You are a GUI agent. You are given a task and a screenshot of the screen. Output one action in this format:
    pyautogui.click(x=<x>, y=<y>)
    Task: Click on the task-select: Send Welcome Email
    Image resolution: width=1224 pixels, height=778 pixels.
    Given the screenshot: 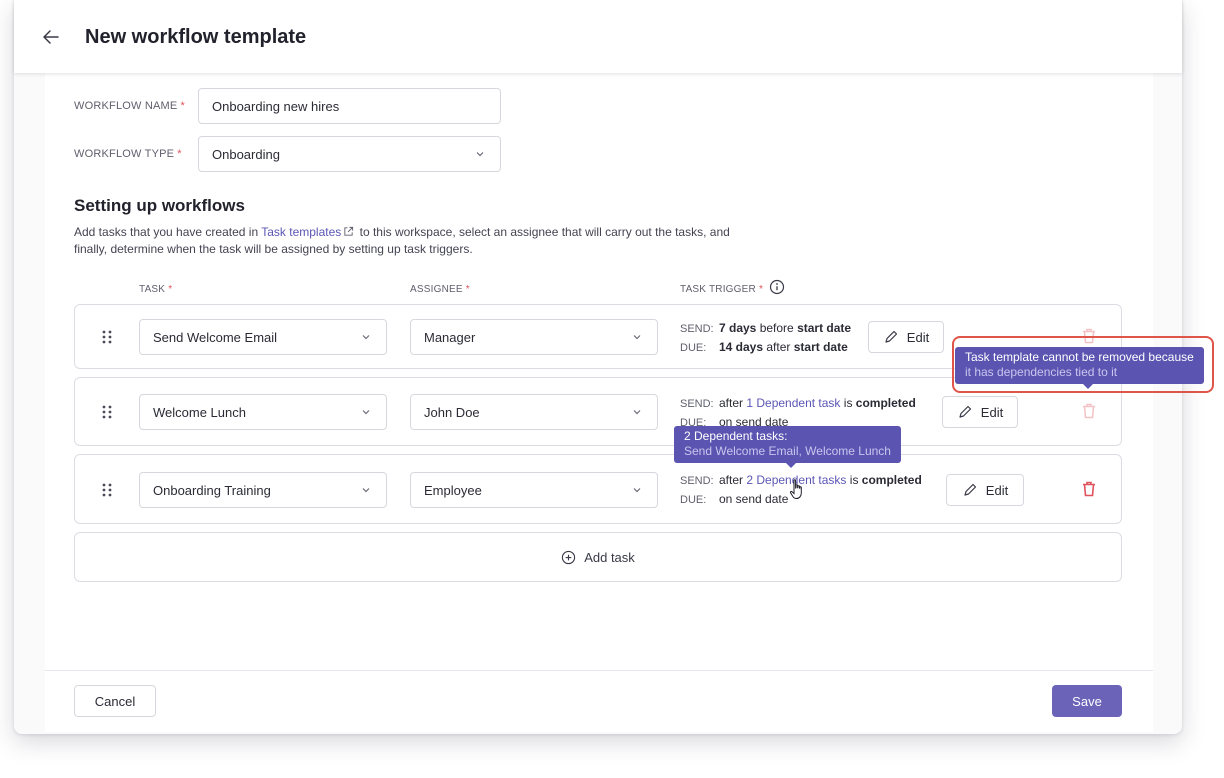 What is the action you would take?
    pyautogui.click(x=263, y=337)
    